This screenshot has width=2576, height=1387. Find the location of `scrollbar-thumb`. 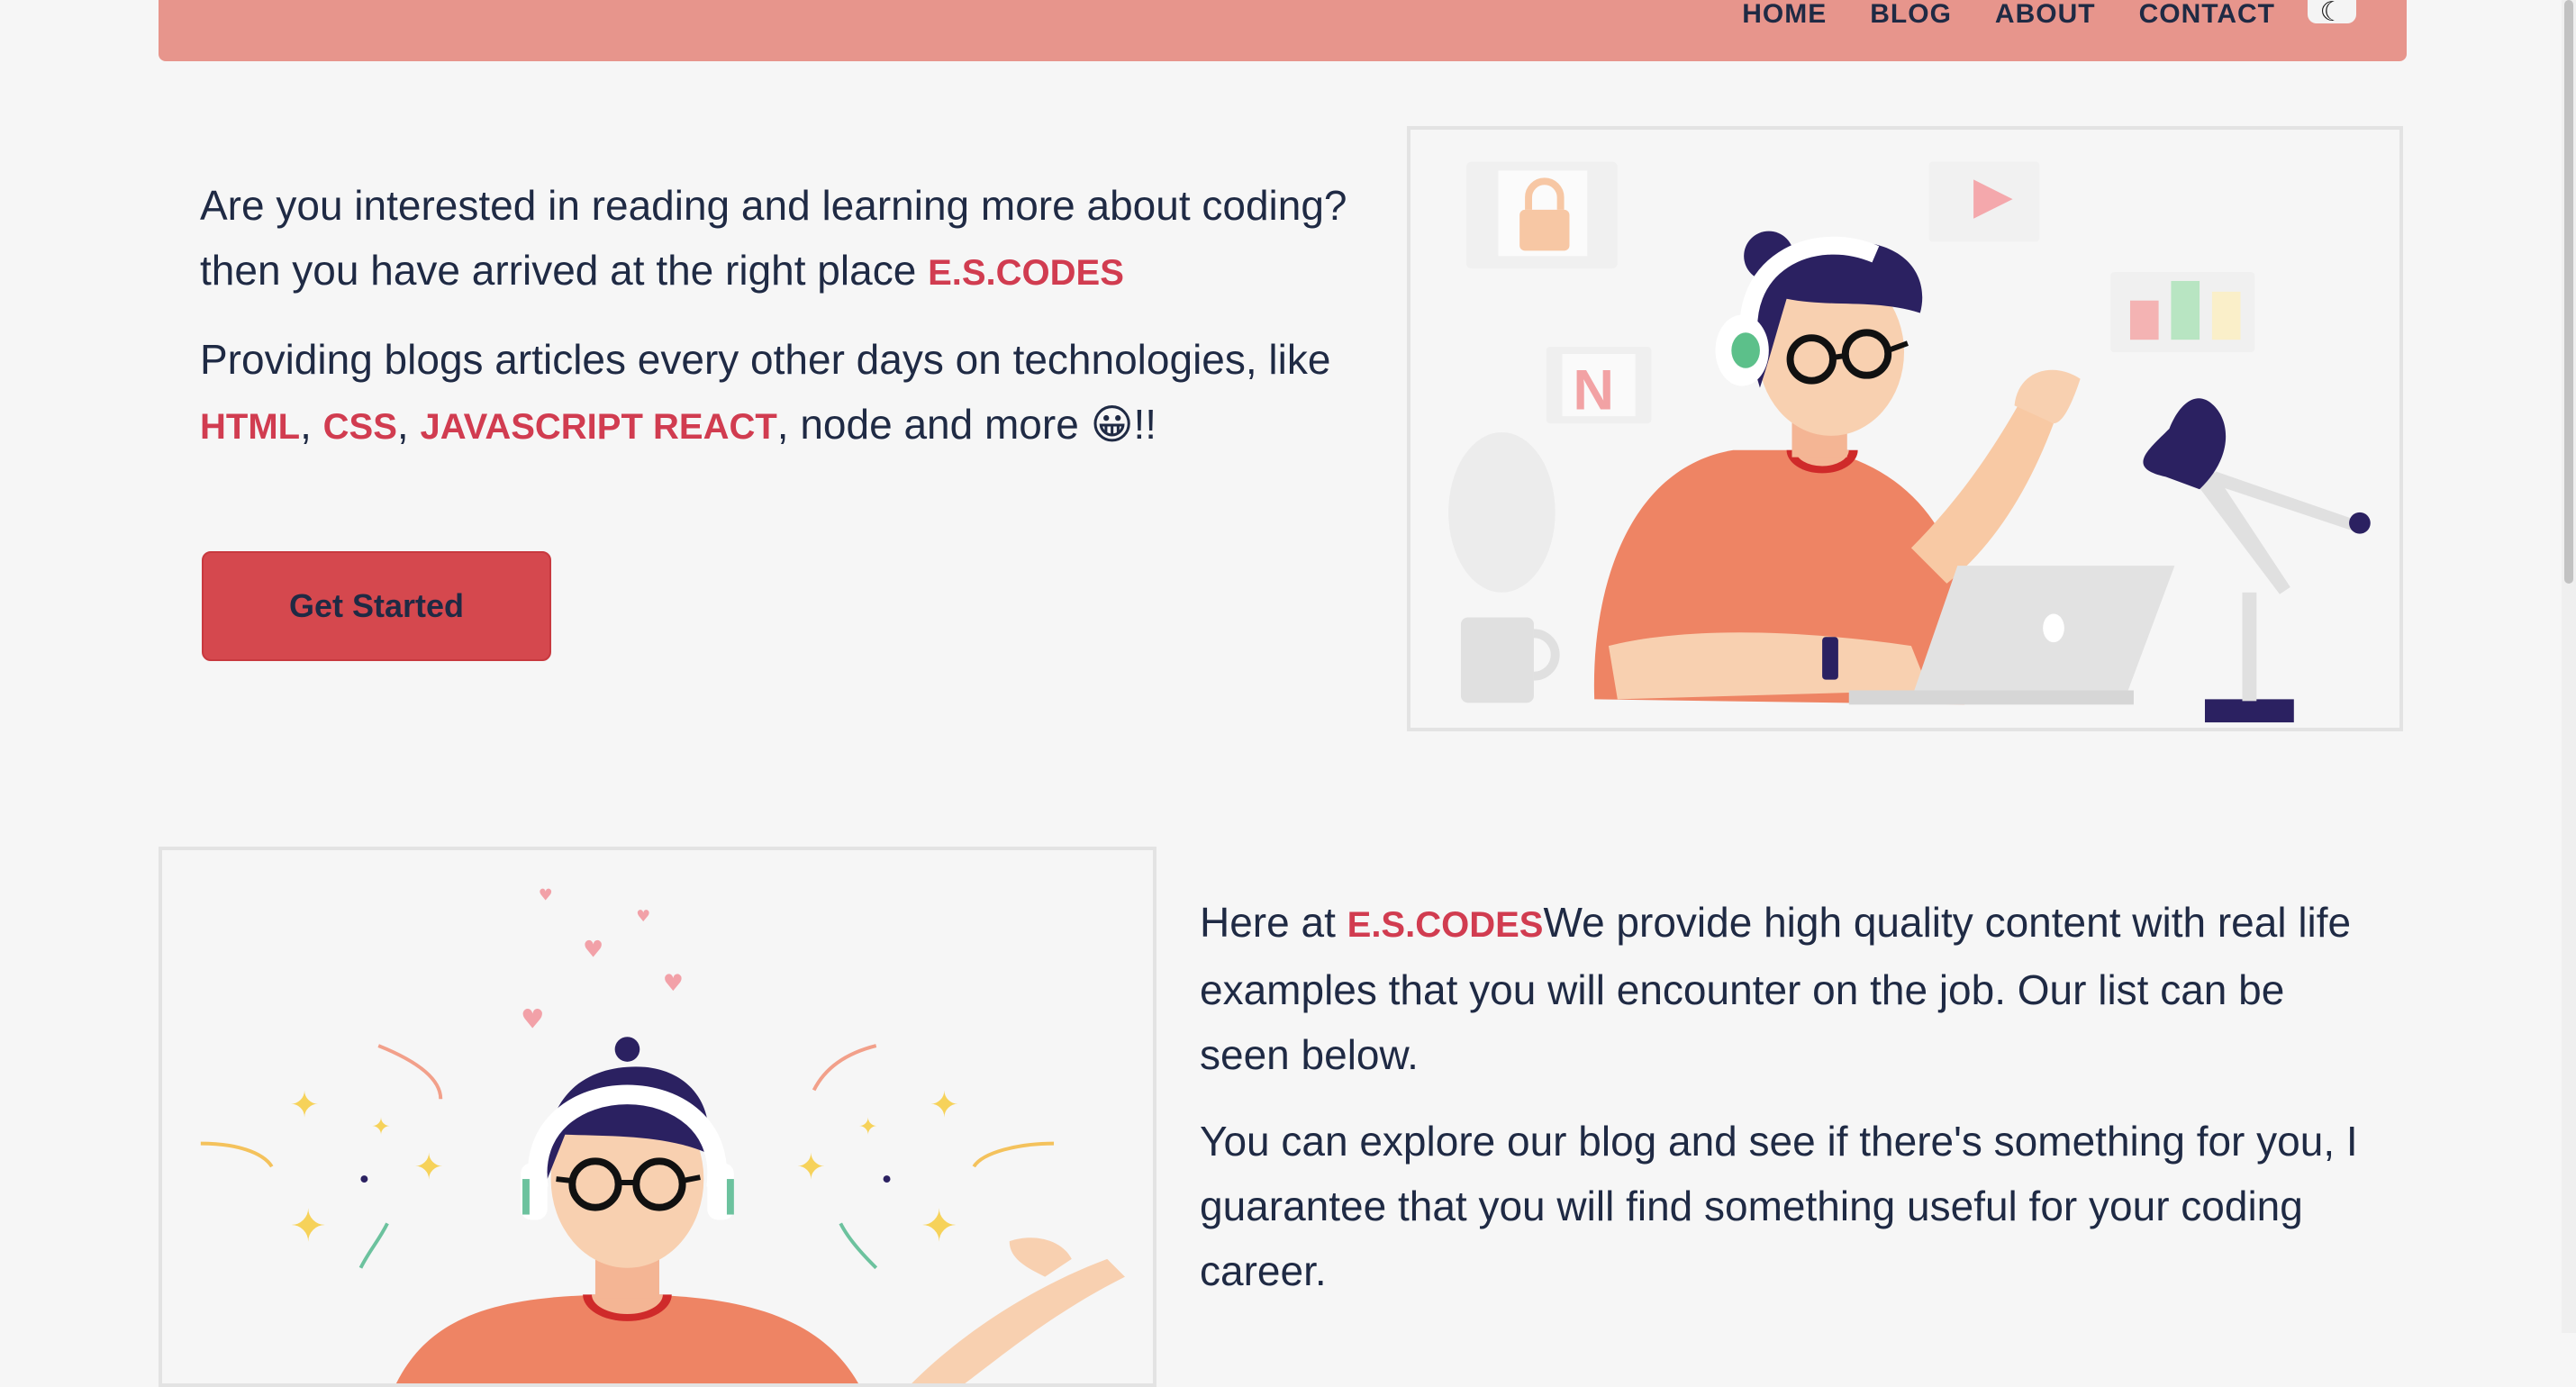

scrollbar-thumb is located at coordinates (2568, 292).